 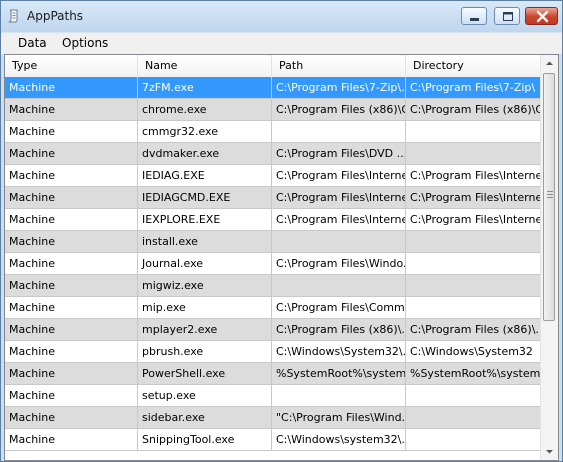 I want to click on menu-data: Data, so click(x=32, y=43).